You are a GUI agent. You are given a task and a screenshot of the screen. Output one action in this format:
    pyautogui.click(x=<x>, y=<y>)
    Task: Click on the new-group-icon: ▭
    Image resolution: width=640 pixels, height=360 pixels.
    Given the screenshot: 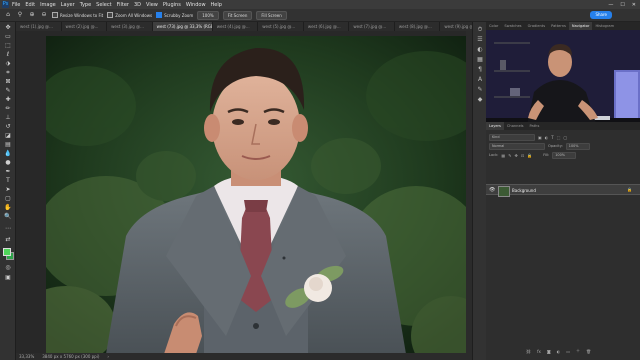 What is the action you would take?
    pyautogui.click(x=568, y=351)
    